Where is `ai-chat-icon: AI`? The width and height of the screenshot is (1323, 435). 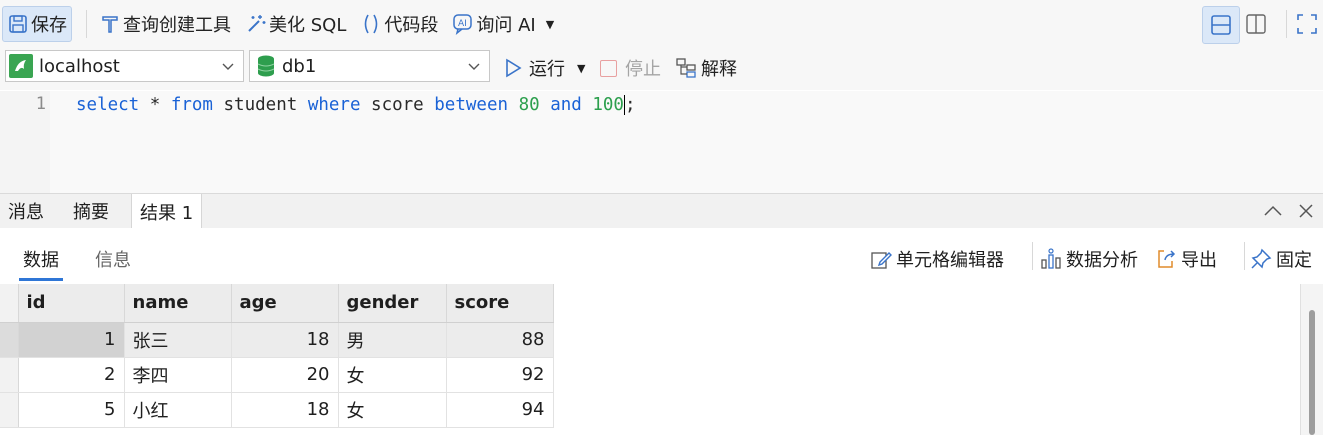
ai-chat-icon: AI is located at coordinates (463, 24).